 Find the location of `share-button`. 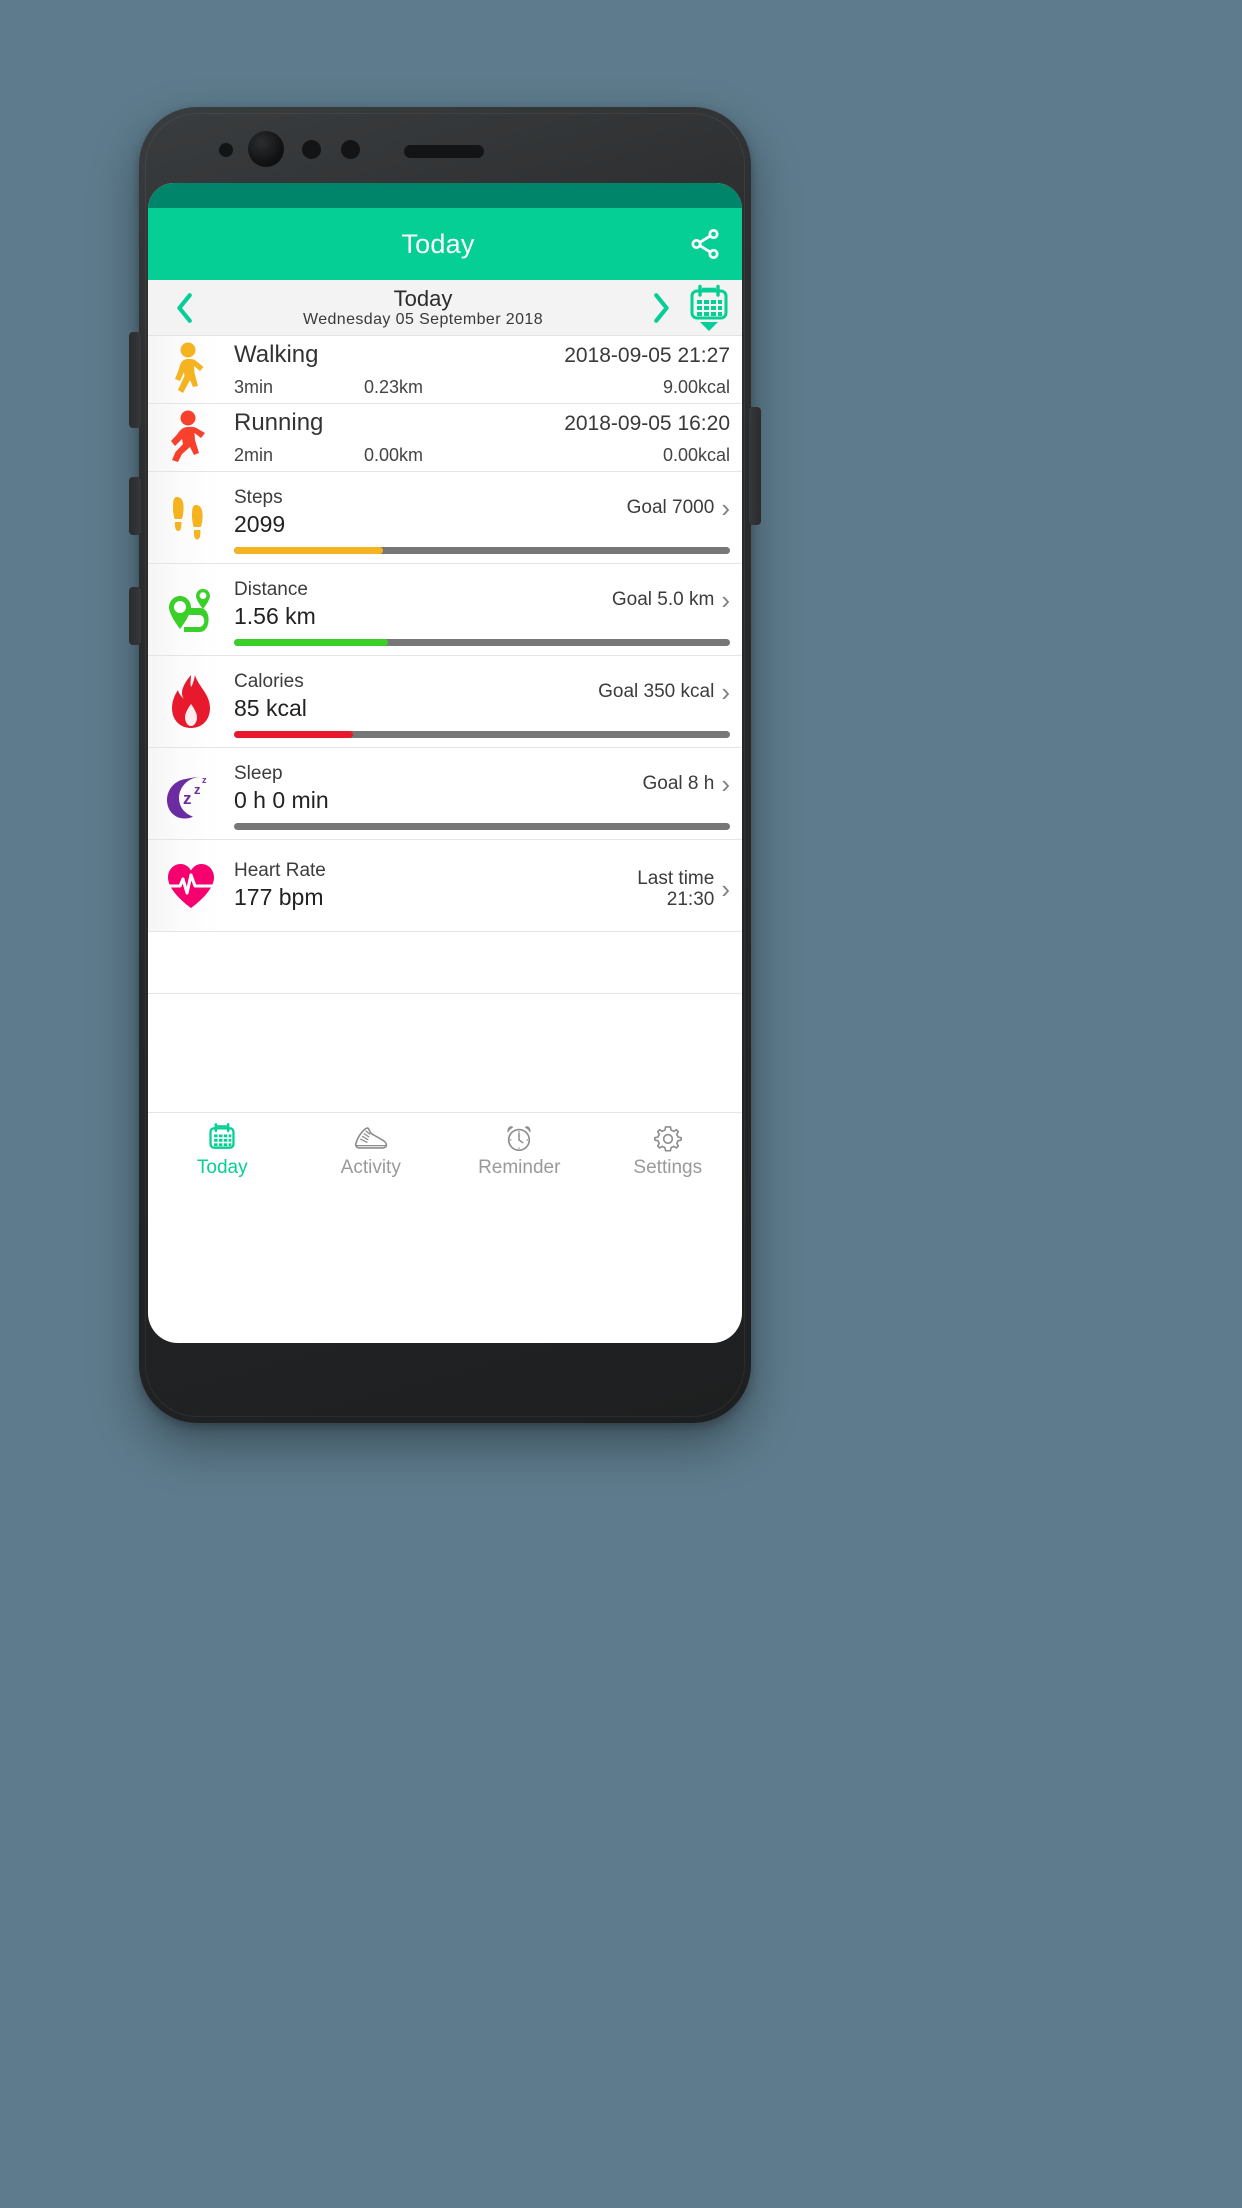

share-button is located at coordinates (705, 244).